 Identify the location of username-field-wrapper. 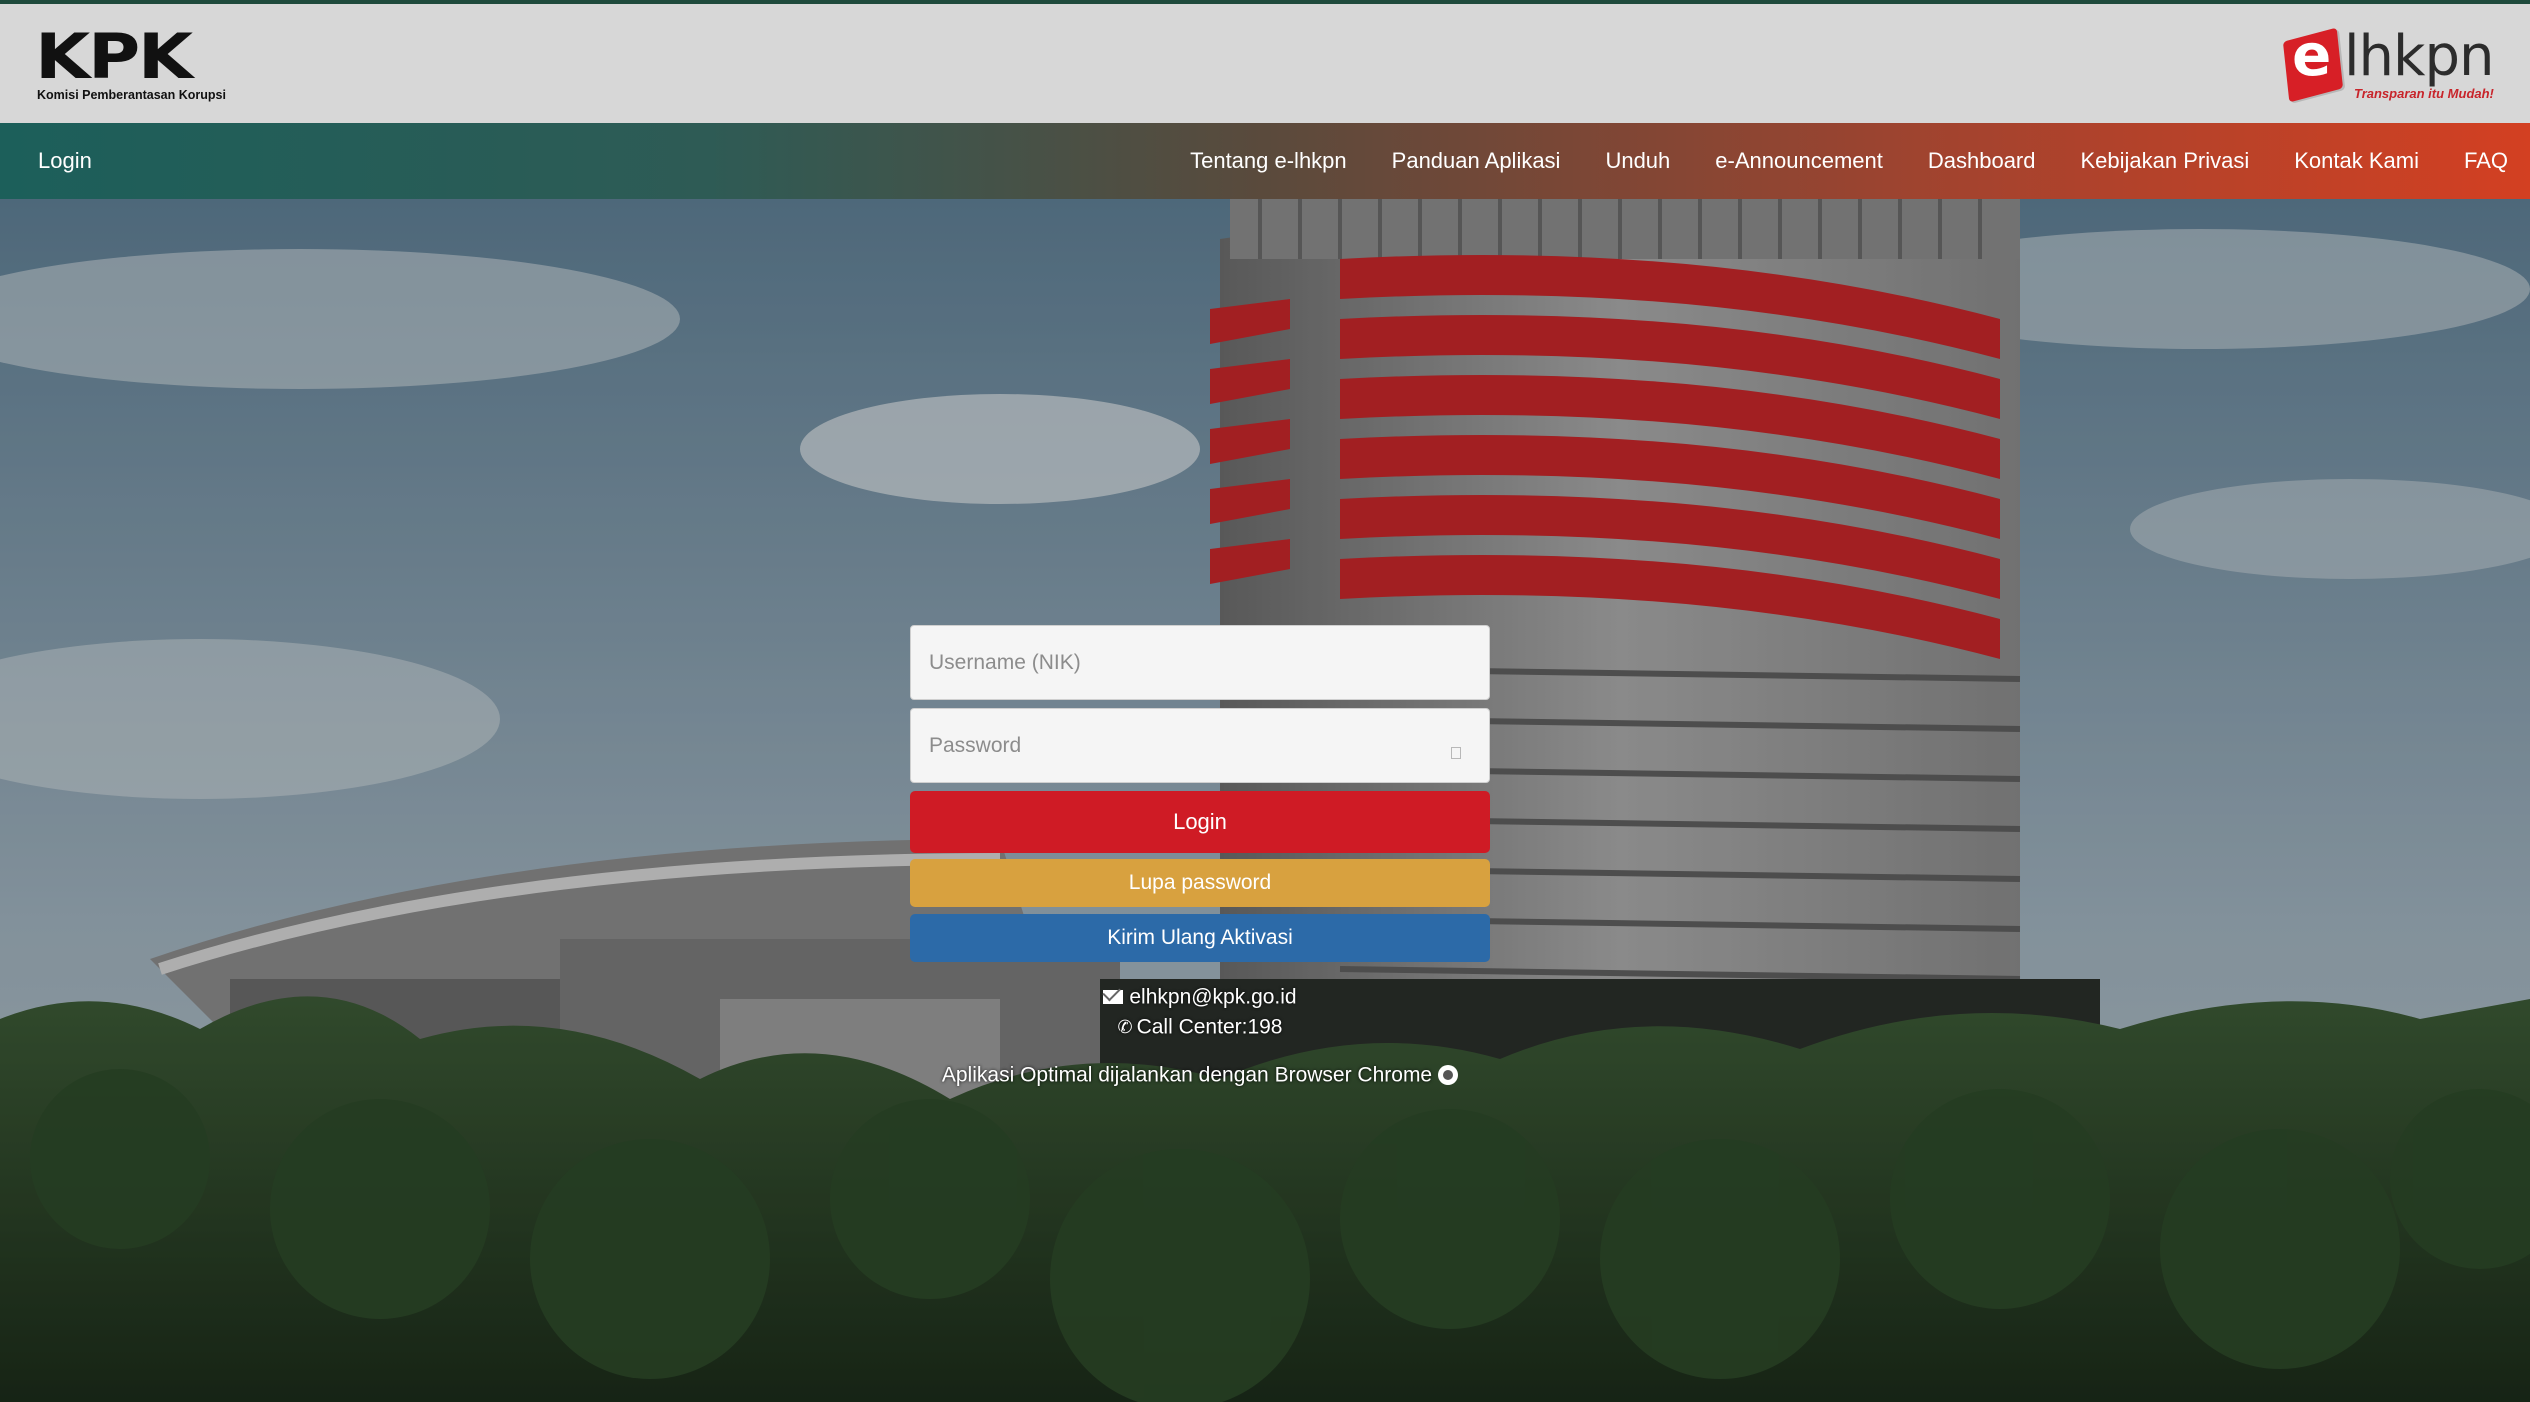
(1200, 662).